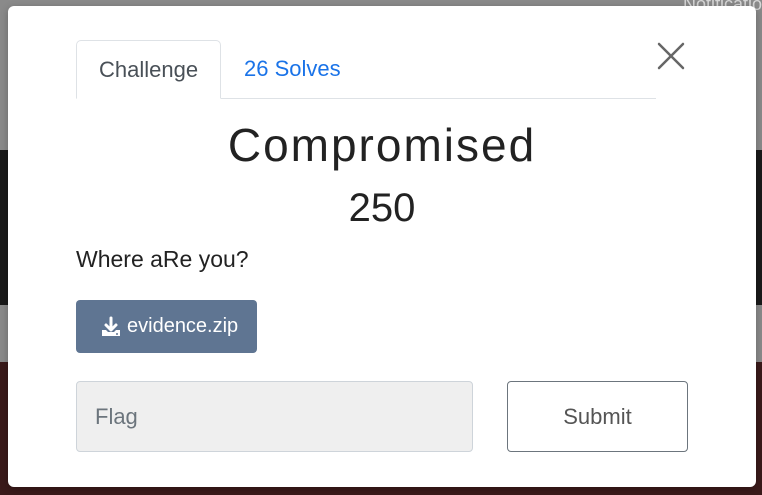 The height and width of the screenshot is (495, 762). What do you see at coordinates (149, 69) in the screenshot?
I see `tab-challenge: Challenge` at bounding box center [149, 69].